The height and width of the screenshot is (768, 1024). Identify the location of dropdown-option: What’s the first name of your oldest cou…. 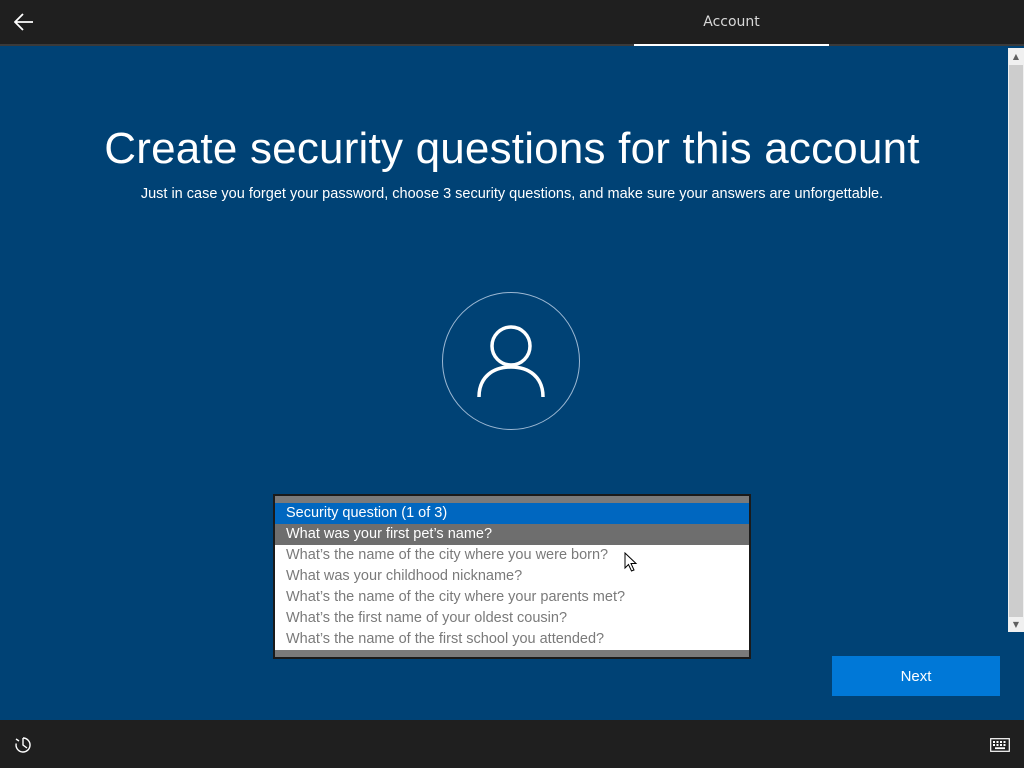
(512, 618).